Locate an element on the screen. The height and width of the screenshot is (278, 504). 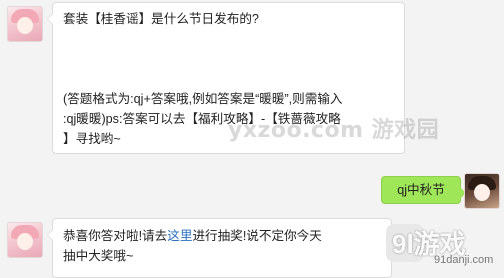
congrats-message-bubble: 恭喜你答对啦!请去这里进行抽奖!说不定你今天 抽中大奖哦~ is located at coordinates (219, 248).